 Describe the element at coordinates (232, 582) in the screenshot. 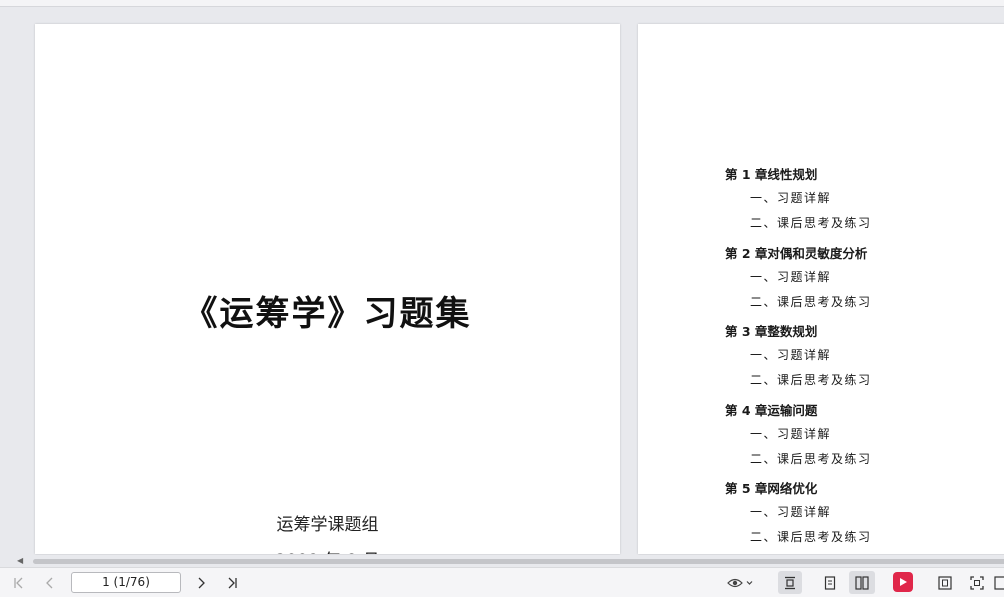

I see `last-page-icon` at that location.